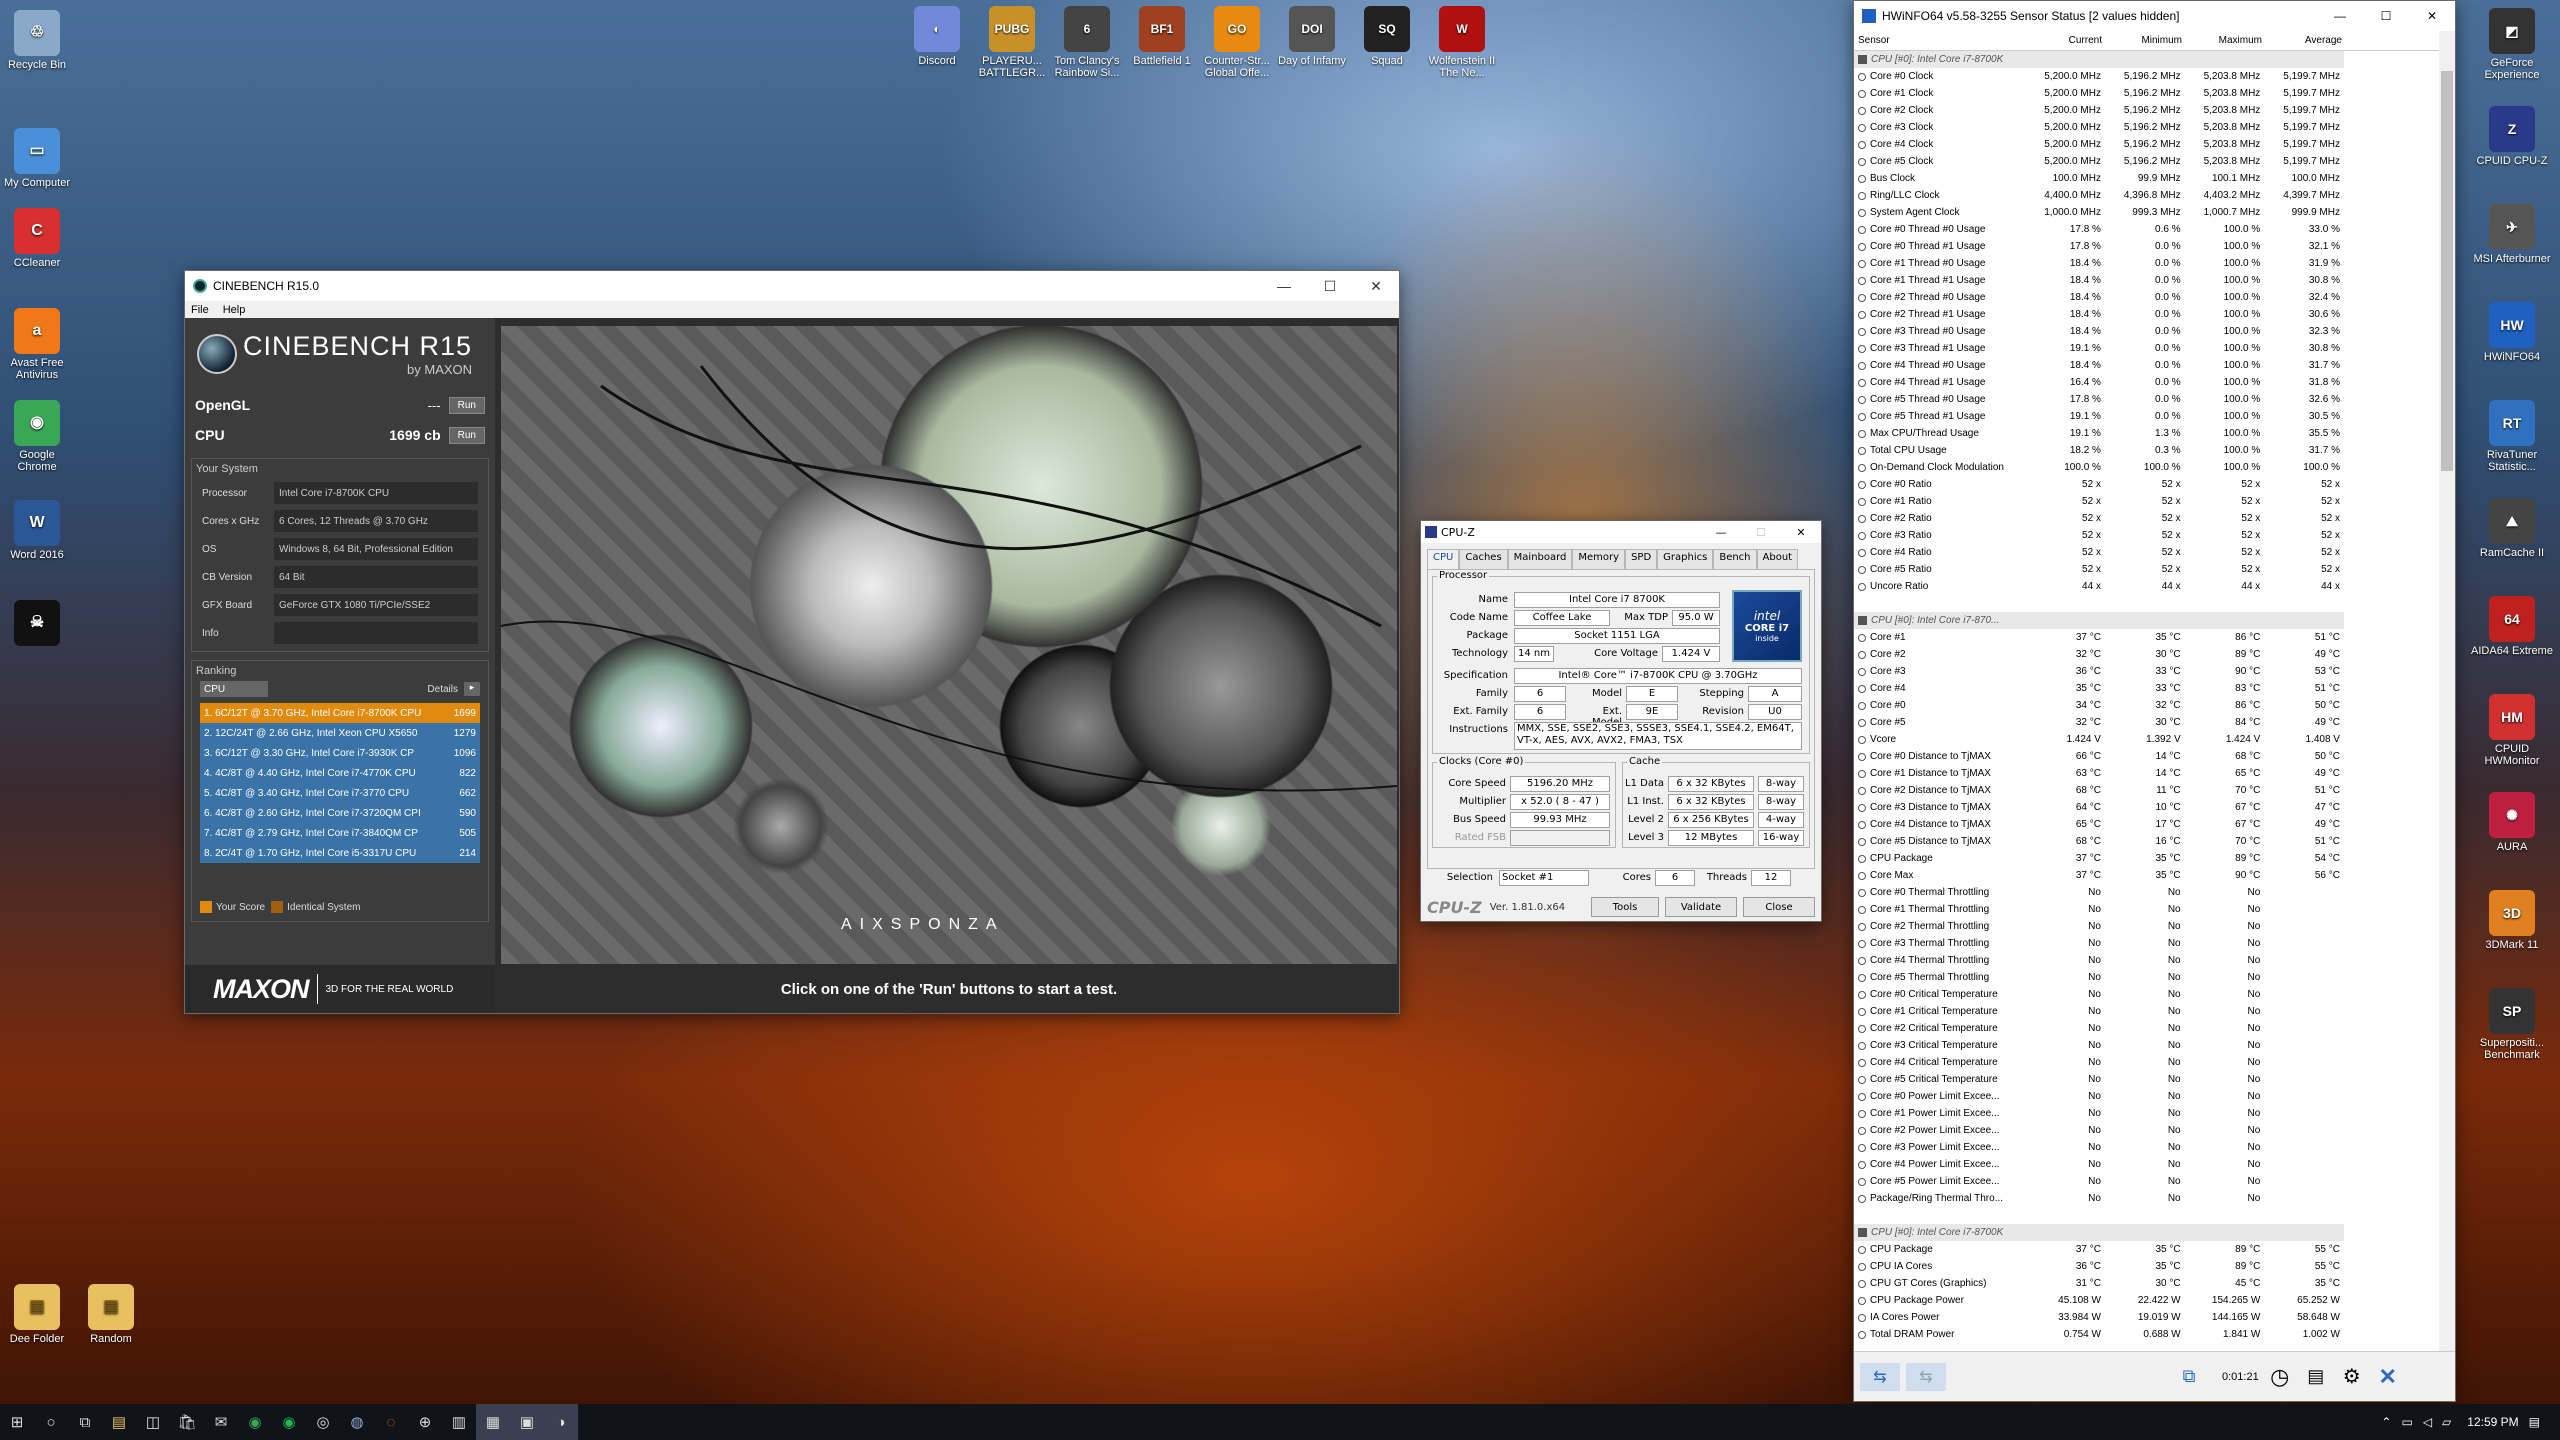  What do you see at coordinates (2099, 586) in the screenshot?
I see `sensor-row: Uncore Ratio 44 x 44 x 44 x 44 x` at bounding box center [2099, 586].